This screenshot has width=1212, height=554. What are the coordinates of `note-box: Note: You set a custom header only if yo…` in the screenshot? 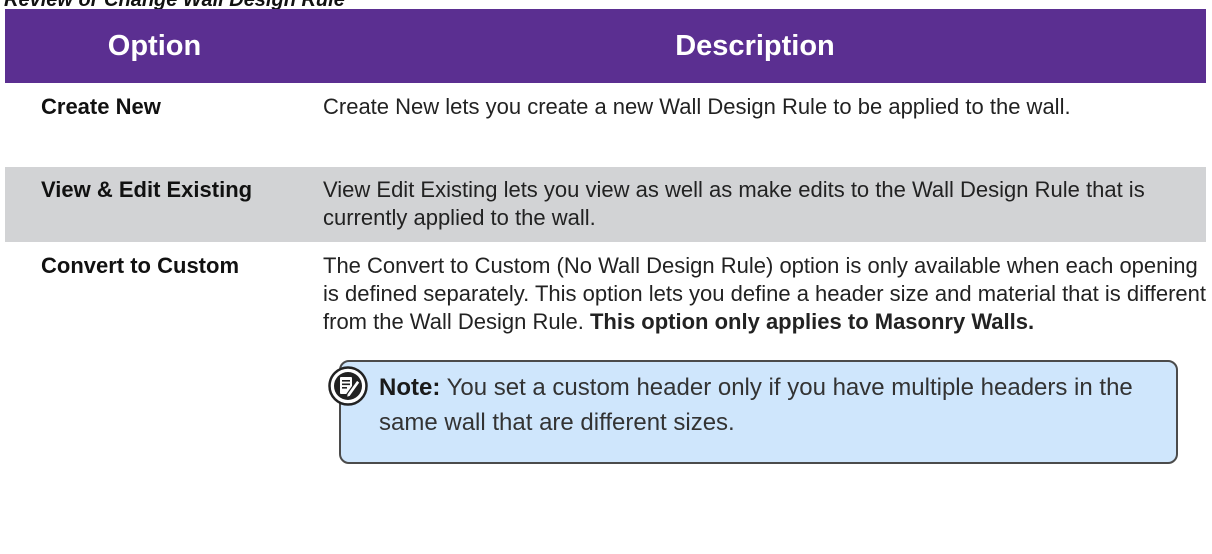 It's located at (753, 412).